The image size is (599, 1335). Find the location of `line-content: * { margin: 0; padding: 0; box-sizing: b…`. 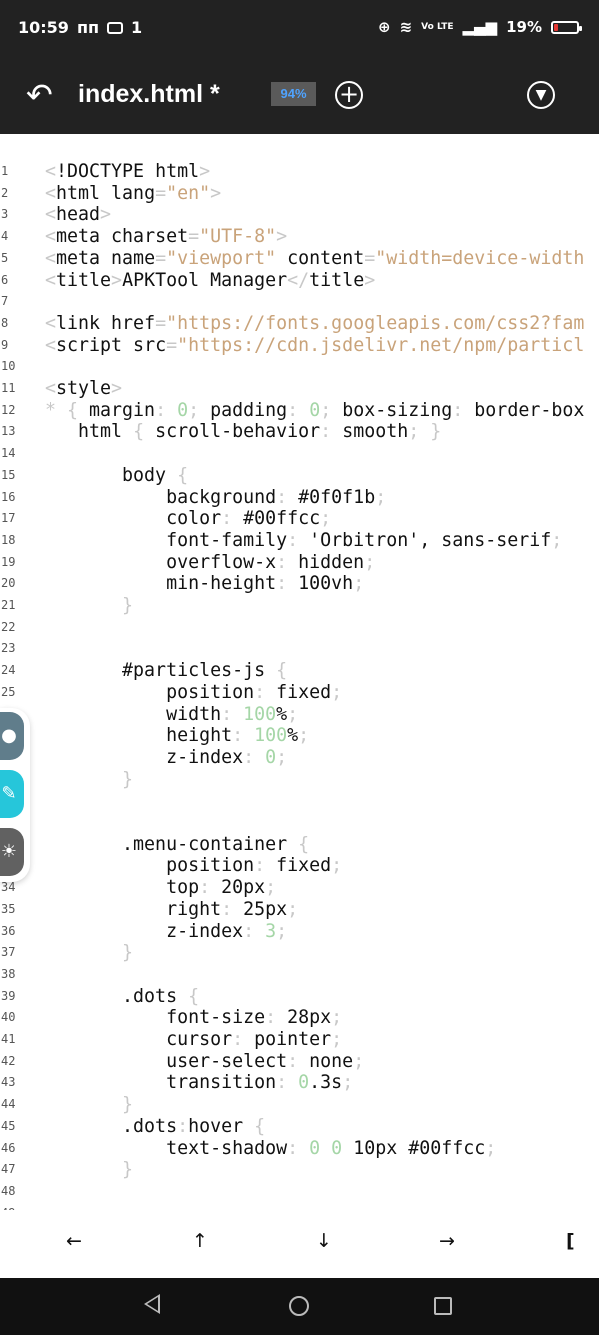

line-content: * { margin: 0; padding: 0; box-sizing: b… is located at coordinates (314, 411).